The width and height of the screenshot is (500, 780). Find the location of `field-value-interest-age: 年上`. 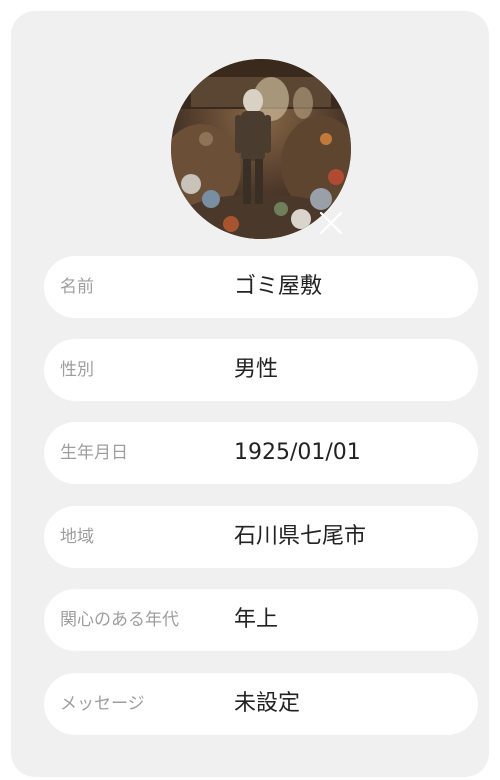

field-value-interest-age: 年上 is located at coordinates (256, 619).